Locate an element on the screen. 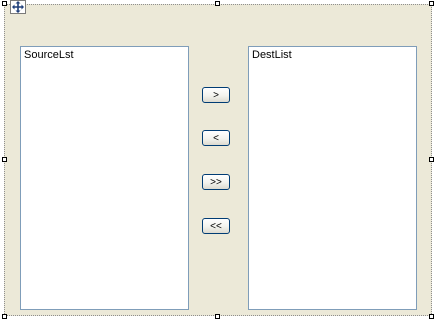  resize-handle-bottom-icon is located at coordinates (217, 316).